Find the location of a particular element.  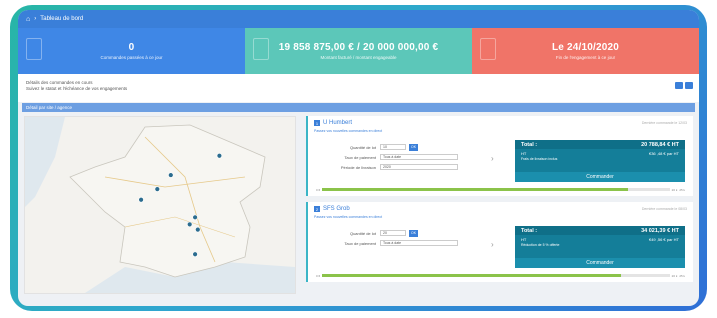

breadcrumb: Tableau de bord is located at coordinates (61, 19).